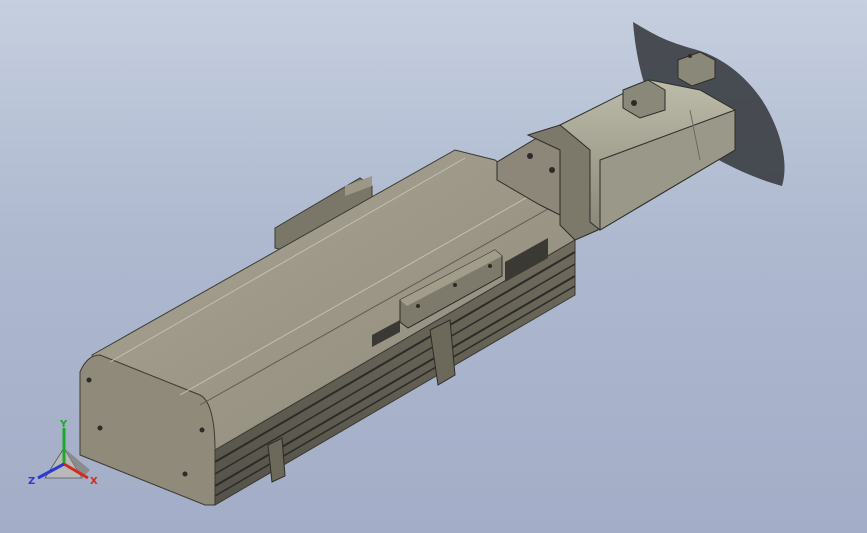 The height and width of the screenshot is (533, 867). What do you see at coordinates (65, 457) in the screenshot?
I see `orientation-triad: Y X Z` at bounding box center [65, 457].